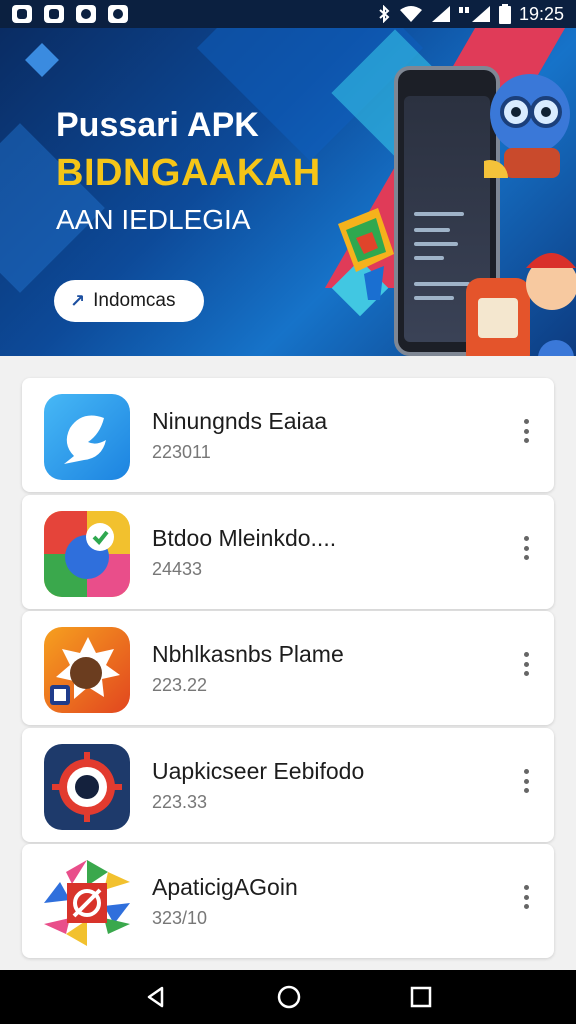  I want to click on robot-mascot-icon, so click(527, 126).